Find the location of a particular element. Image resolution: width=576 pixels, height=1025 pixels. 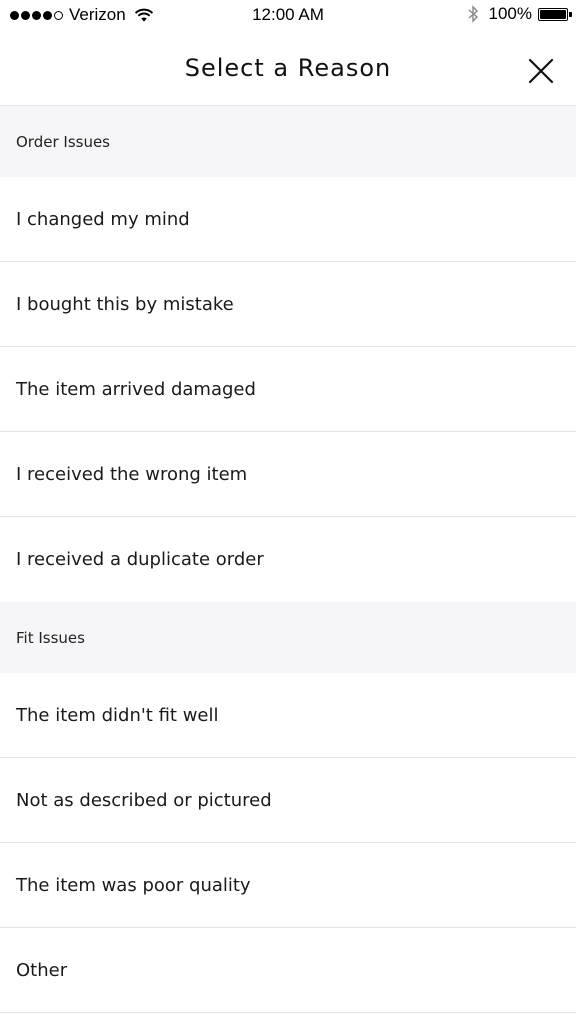

close-icon is located at coordinates (541, 71).